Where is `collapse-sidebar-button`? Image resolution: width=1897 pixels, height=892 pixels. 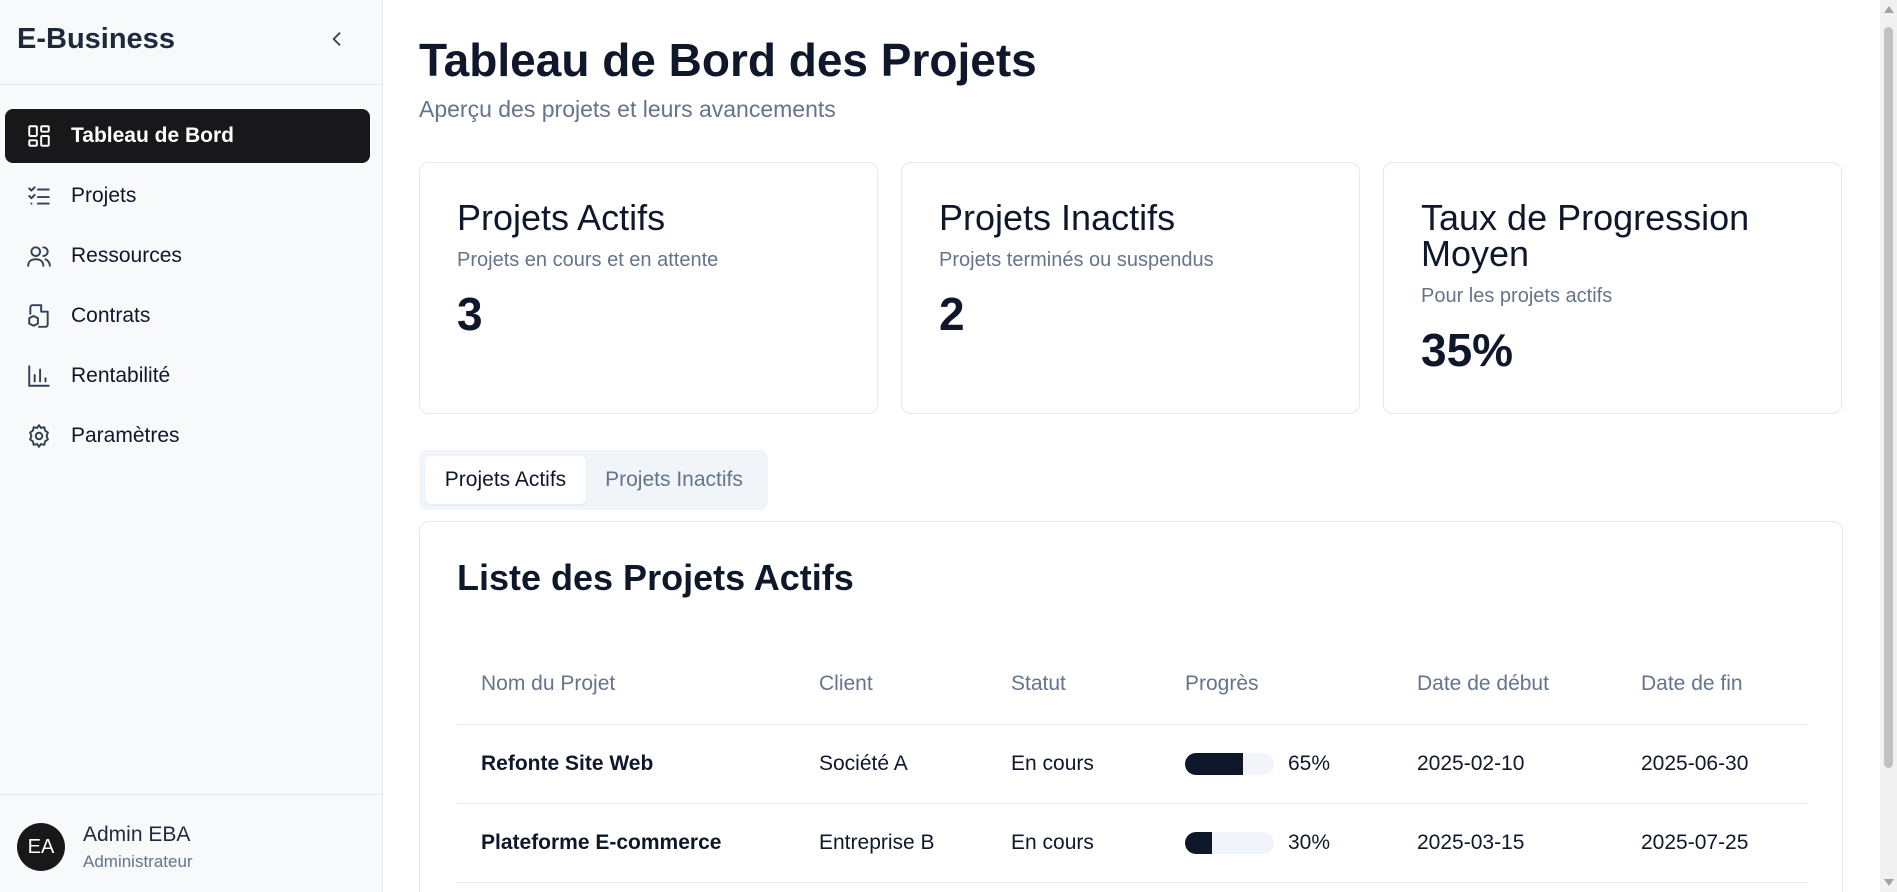
collapse-sidebar-button is located at coordinates (337, 39).